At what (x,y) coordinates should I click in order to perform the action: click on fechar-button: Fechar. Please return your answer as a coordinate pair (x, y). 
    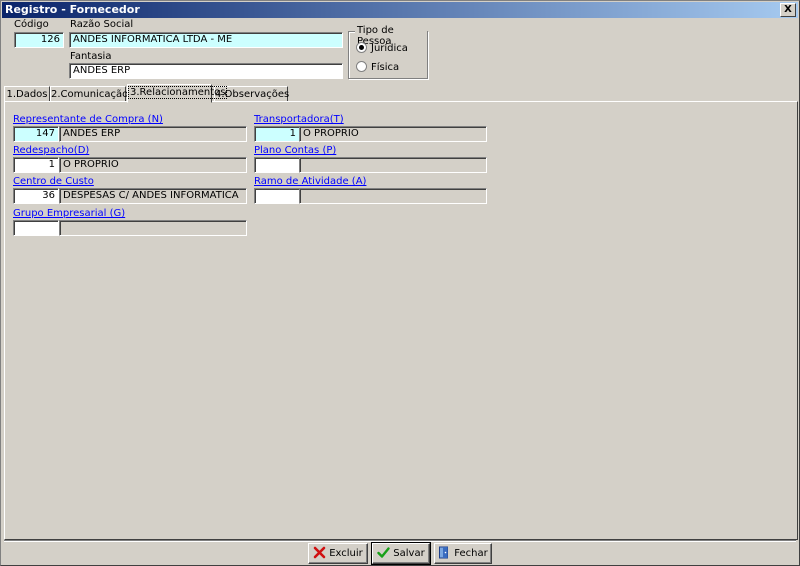
    Looking at the image, I should click on (463, 553).